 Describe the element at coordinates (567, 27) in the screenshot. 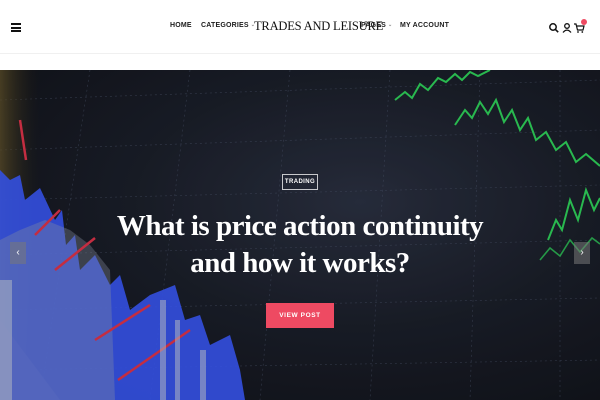

I see `user-icon` at that location.